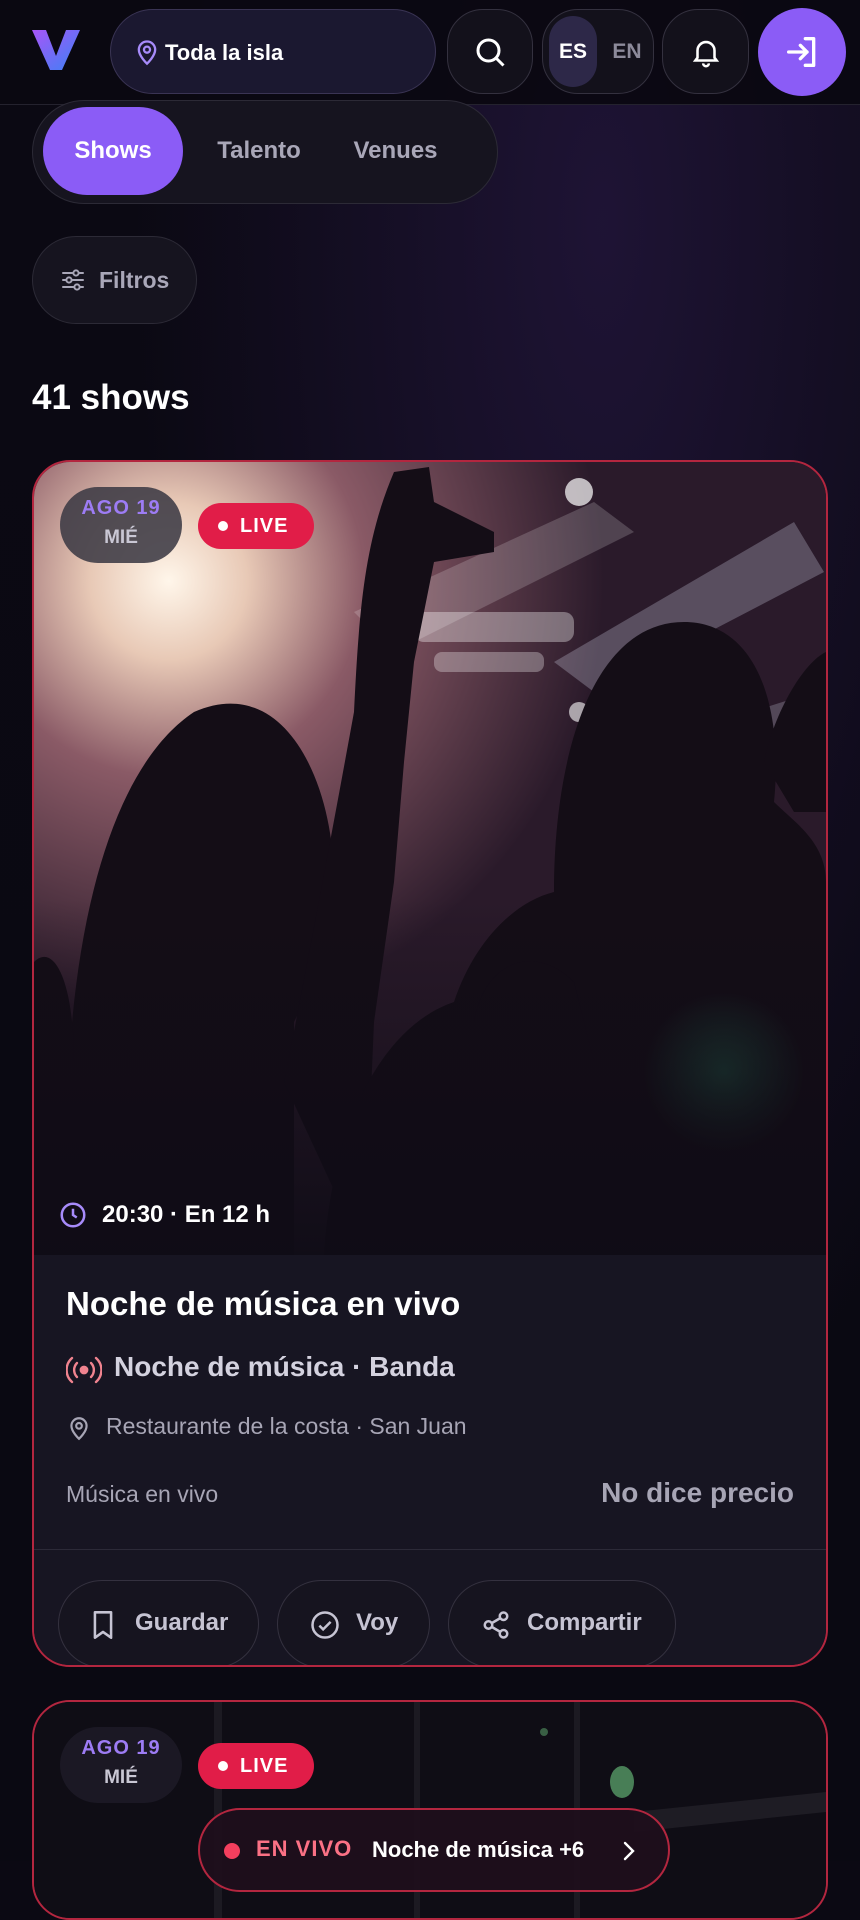 The image size is (860, 1920). I want to click on top-app-bar: Toda la isla ES EN, so click(430, 52).